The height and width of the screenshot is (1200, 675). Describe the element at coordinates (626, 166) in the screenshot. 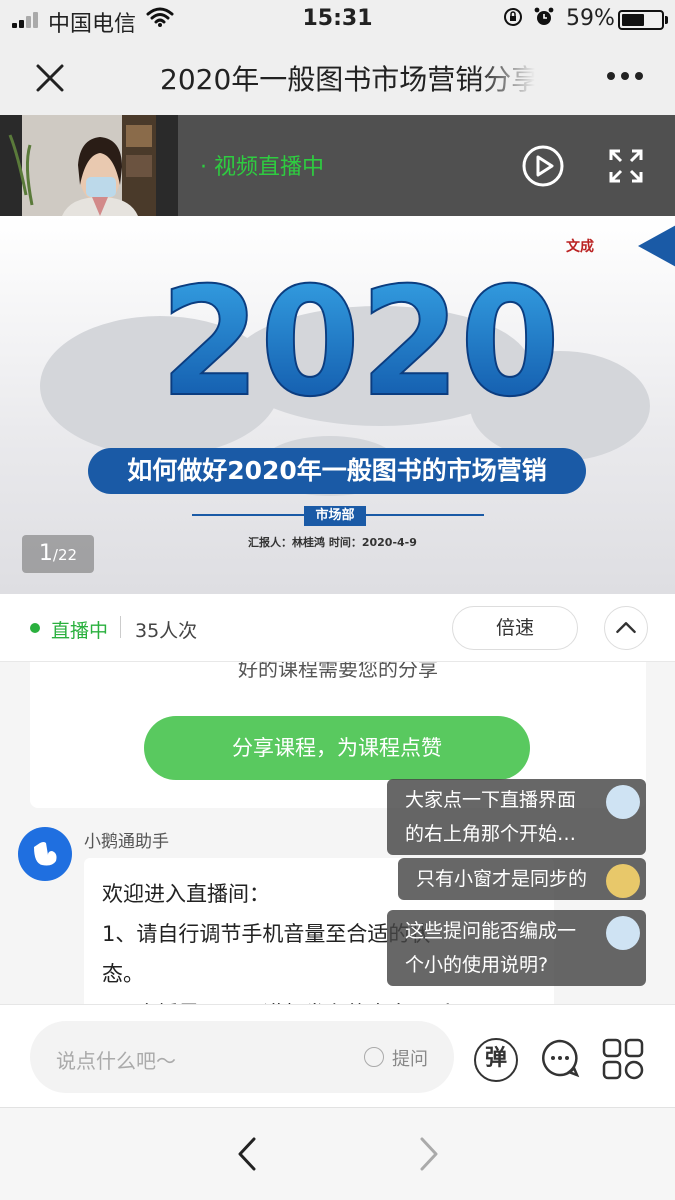

I see `fullscreen-icon` at that location.